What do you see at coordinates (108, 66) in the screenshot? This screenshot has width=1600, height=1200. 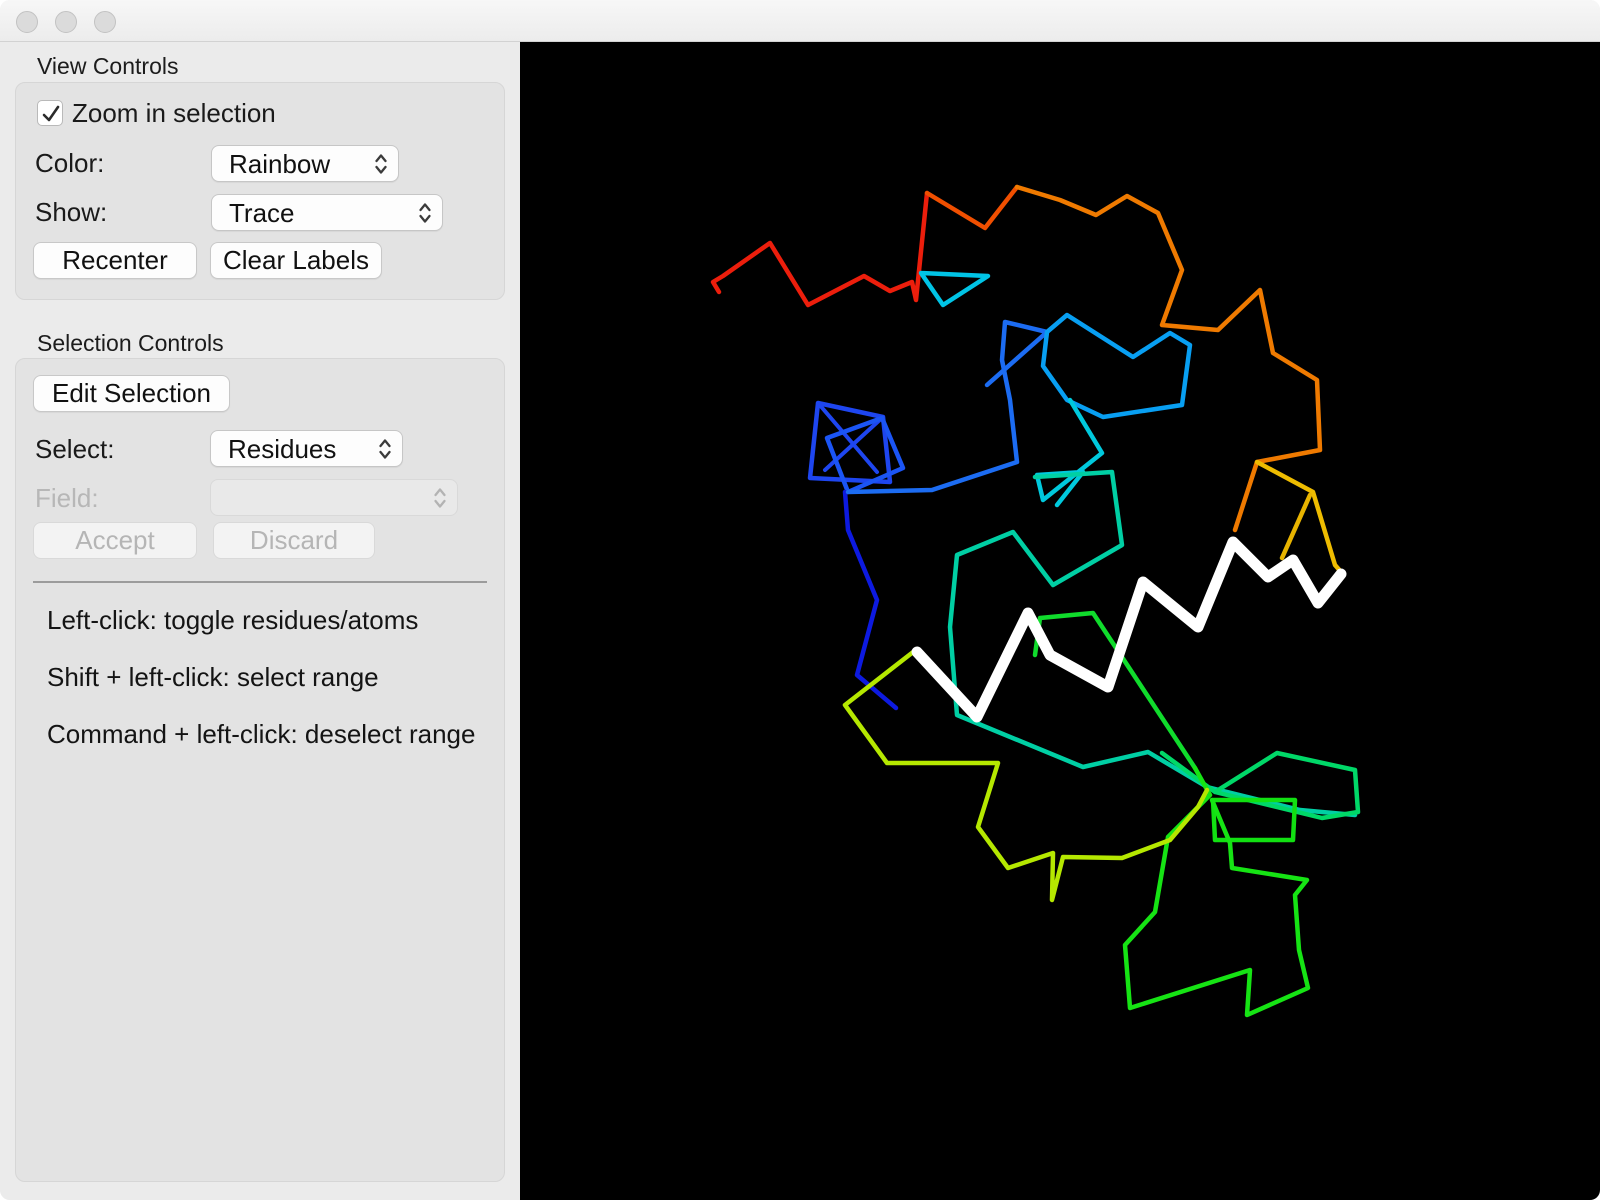 I see `view-controls-title: View Controls` at bounding box center [108, 66].